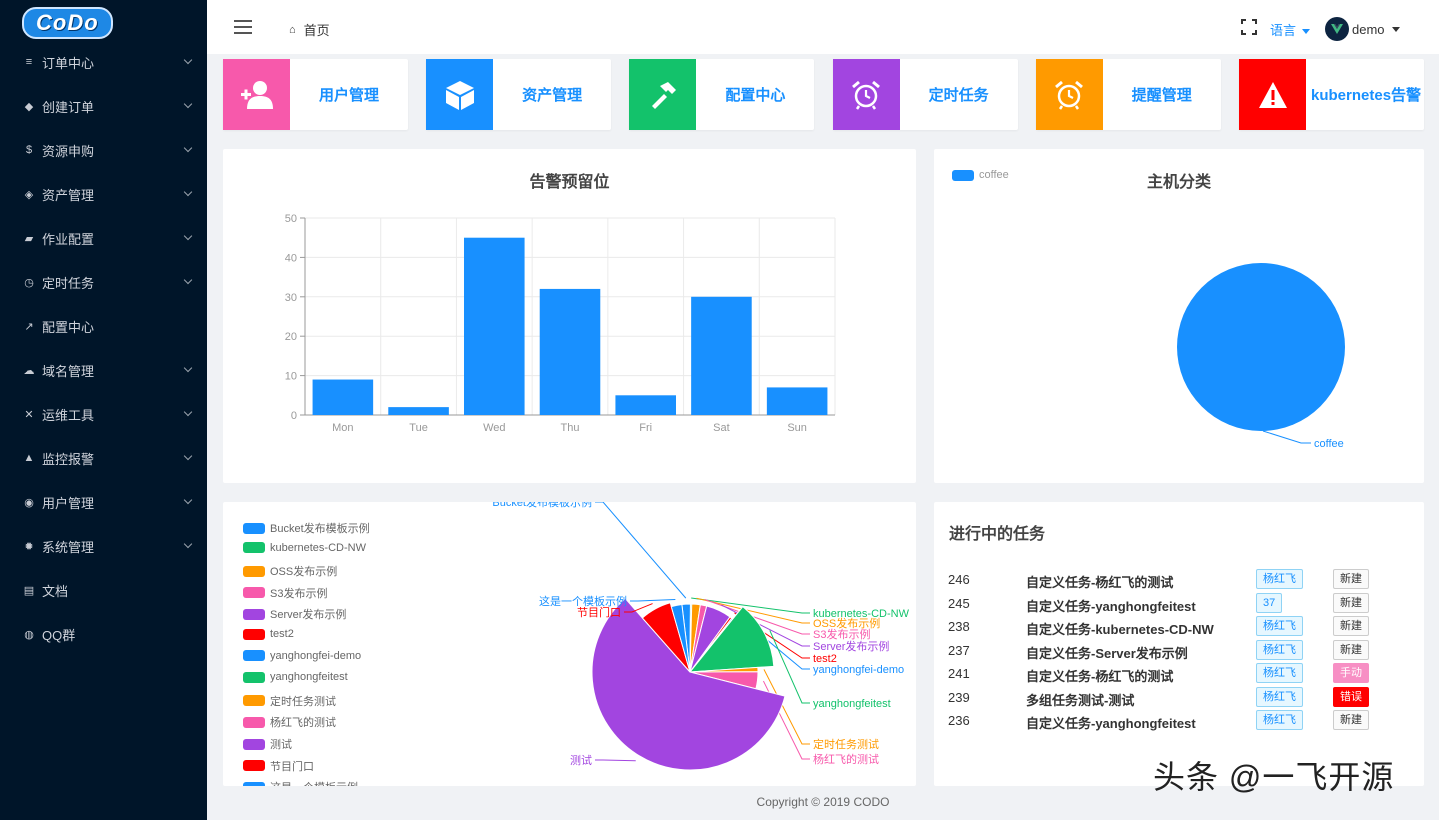 This screenshot has height=820, width=1439. What do you see at coordinates (103, 238) in the screenshot?
I see `sidebar-item-4: ▰ 作业配置` at bounding box center [103, 238].